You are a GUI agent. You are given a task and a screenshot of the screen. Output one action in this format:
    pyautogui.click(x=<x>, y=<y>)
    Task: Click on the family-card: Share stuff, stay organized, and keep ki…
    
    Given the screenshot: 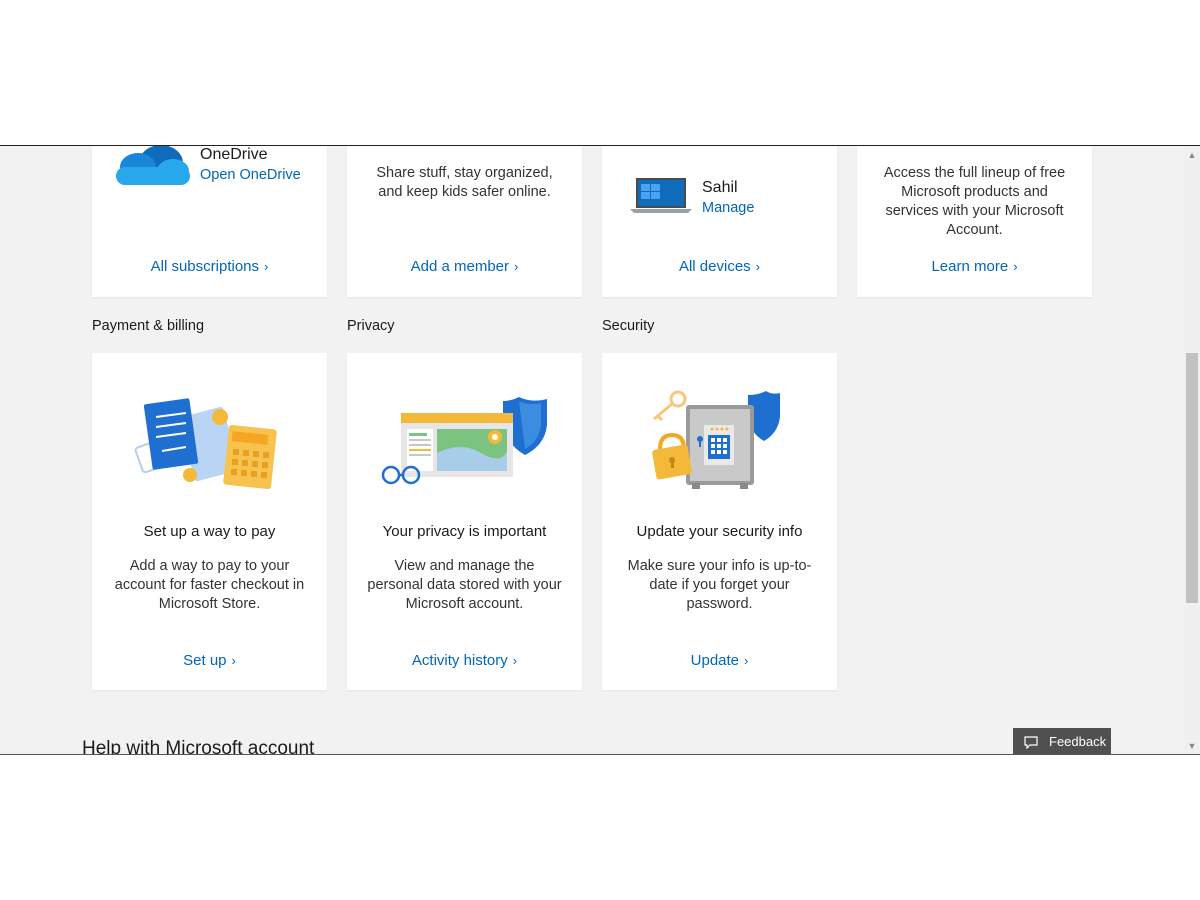 What is the action you would take?
    pyautogui.click(x=464, y=221)
    